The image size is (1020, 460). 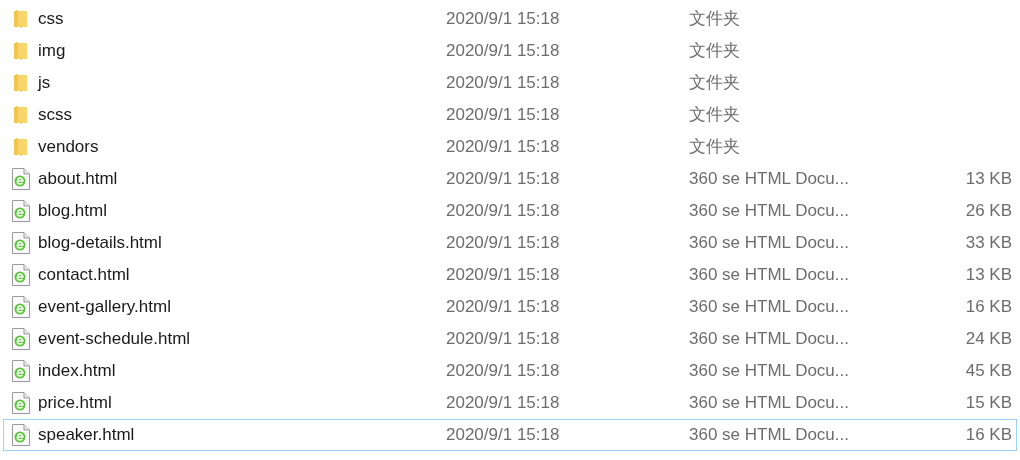 What do you see at coordinates (84, 275) in the screenshot?
I see `file-name: contact.html` at bounding box center [84, 275].